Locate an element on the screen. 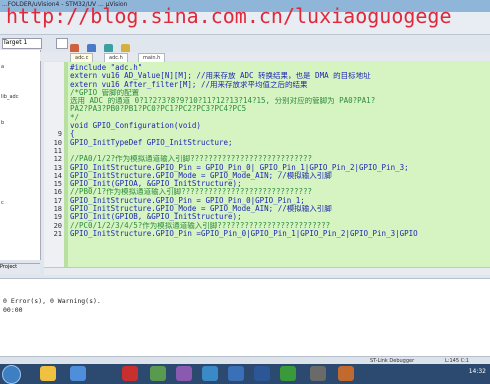 The height and width of the screenshot is (384, 490). target-combo: Target 1 is located at coordinates (22, 43).